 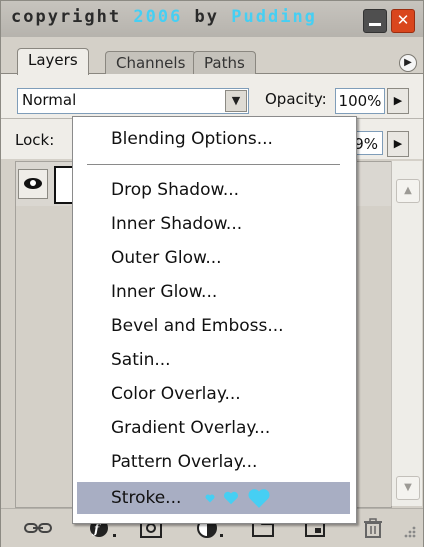 I want to click on link-button, so click(x=38, y=528).